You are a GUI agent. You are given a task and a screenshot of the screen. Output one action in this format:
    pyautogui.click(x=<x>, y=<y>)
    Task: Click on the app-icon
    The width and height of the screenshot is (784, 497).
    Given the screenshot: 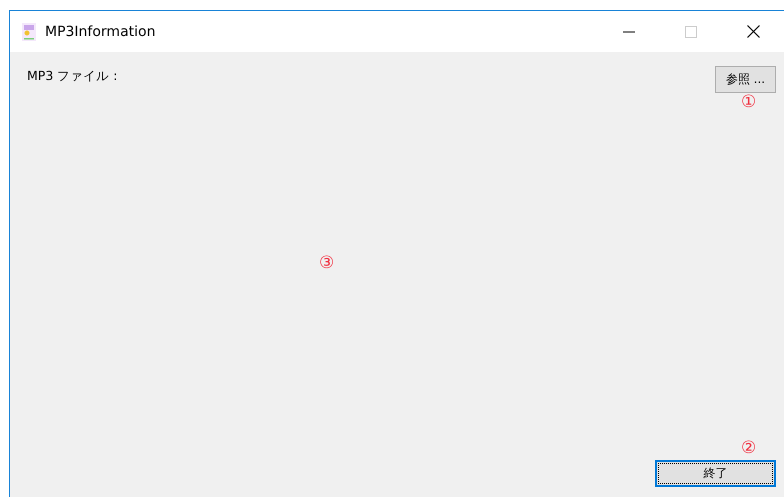 What is the action you would take?
    pyautogui.click(x=29, y=31)
    